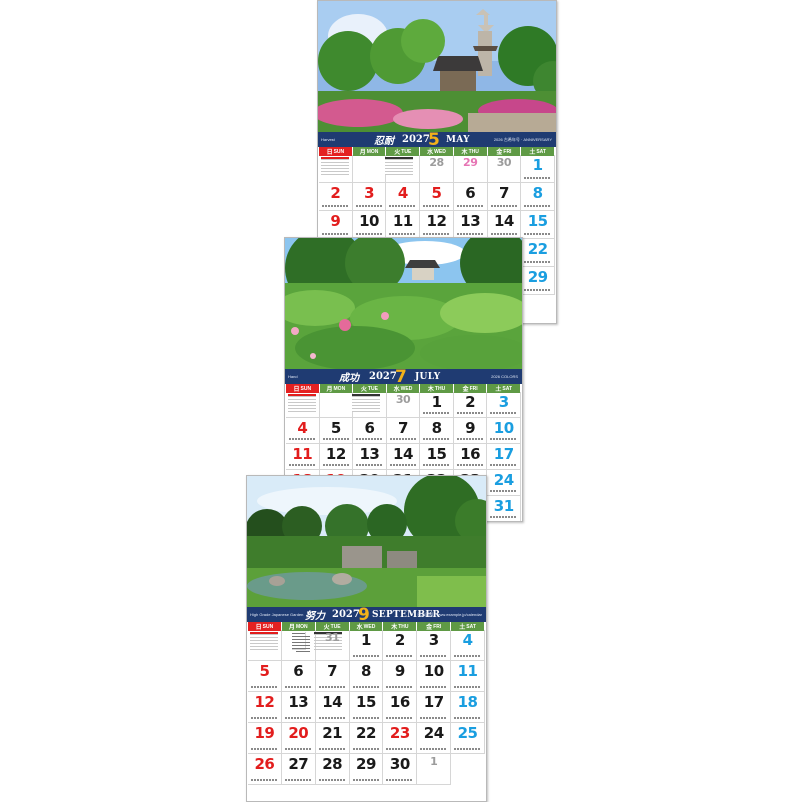  Describe the element at coordinates (369, 221) in the screenshot. I see `day-number: 10` at that location.